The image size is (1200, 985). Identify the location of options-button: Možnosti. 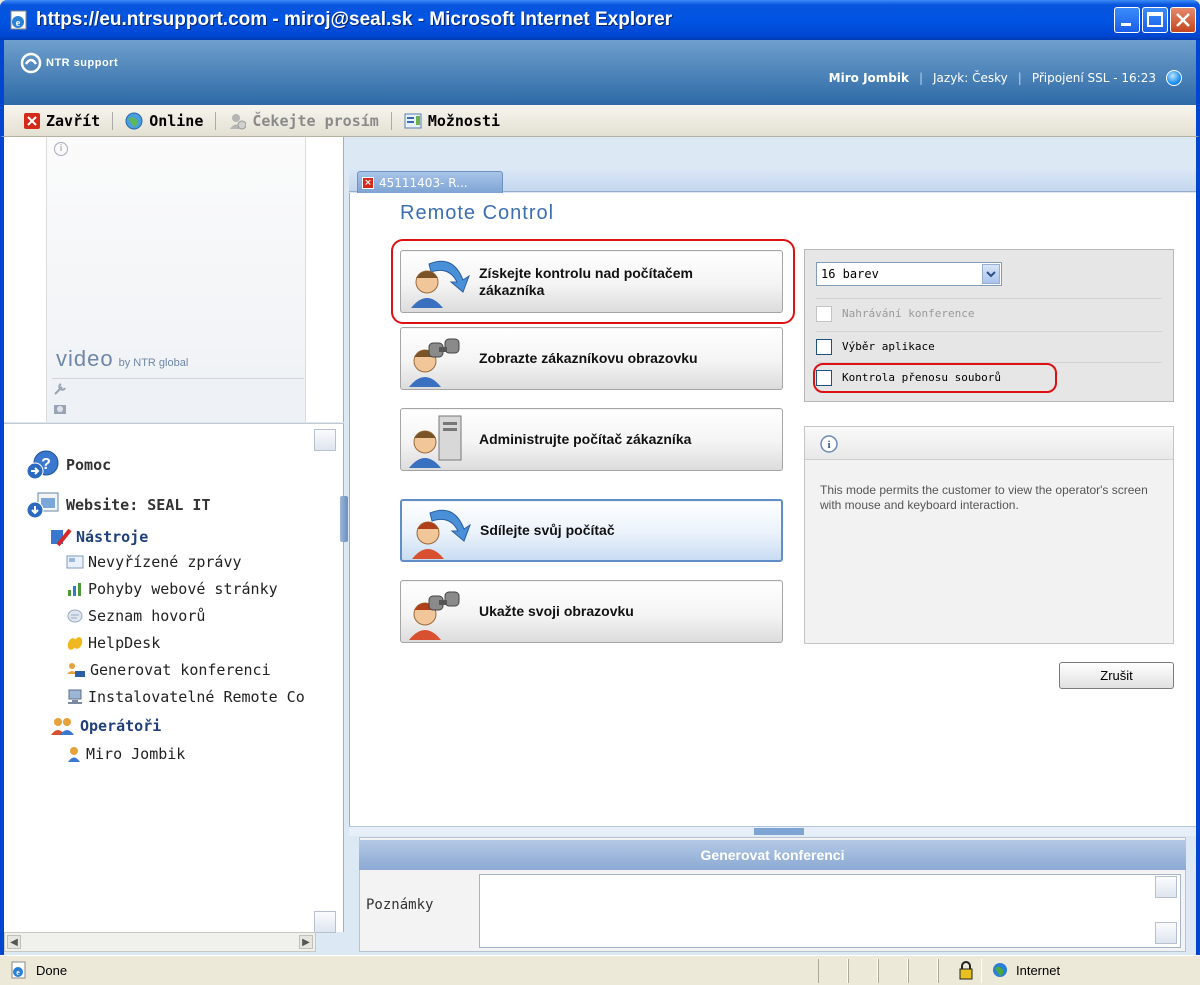
(452, 121).